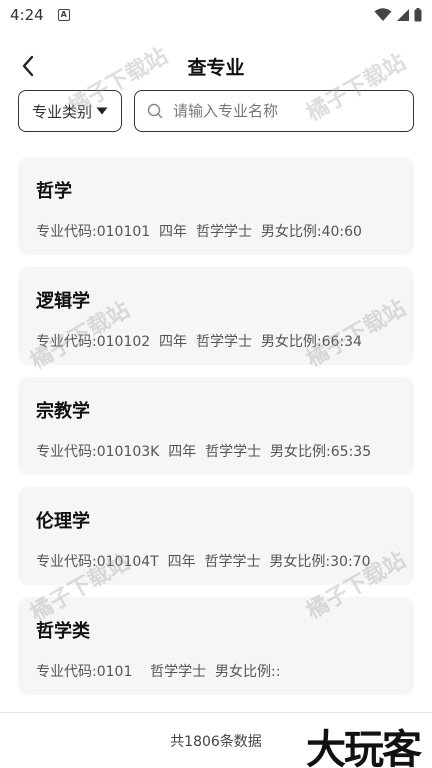 This screenshot has width=432, height=768. I want to click on category-select: 专业类别, so click(70, 111).